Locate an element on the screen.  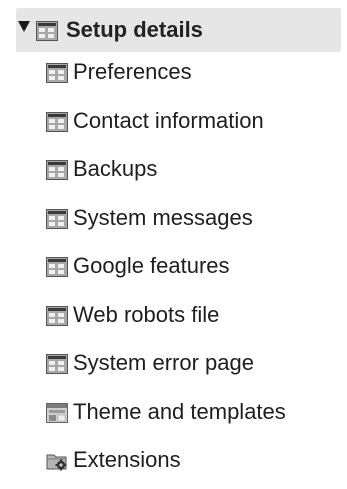
tree-item-google-features: Google features is located at coordinates (178, 270).